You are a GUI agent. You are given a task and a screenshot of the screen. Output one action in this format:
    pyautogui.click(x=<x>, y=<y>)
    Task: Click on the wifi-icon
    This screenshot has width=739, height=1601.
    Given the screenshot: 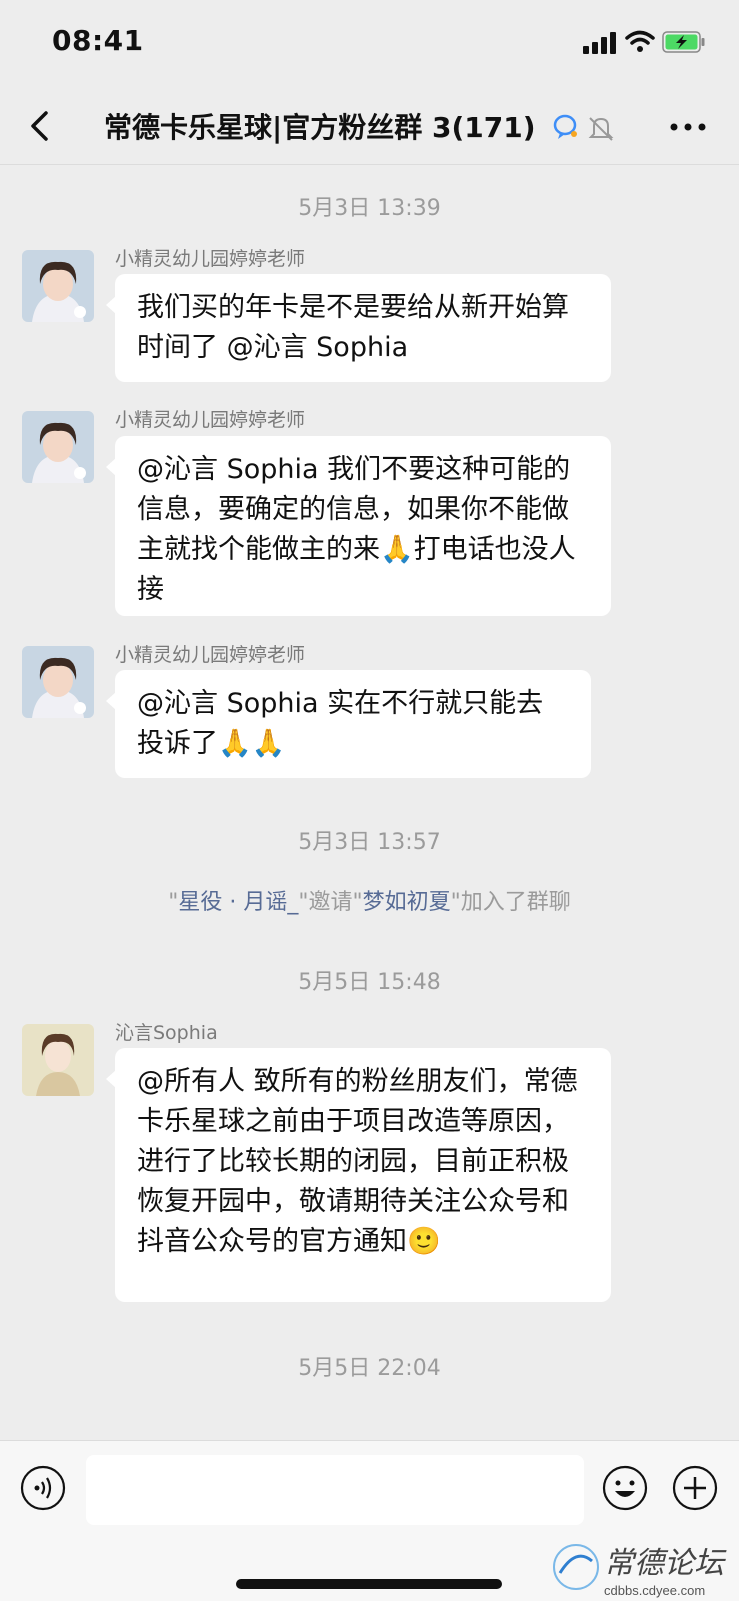 What is the action you would take?
    pyautogui.click(x=640, y=41)
    